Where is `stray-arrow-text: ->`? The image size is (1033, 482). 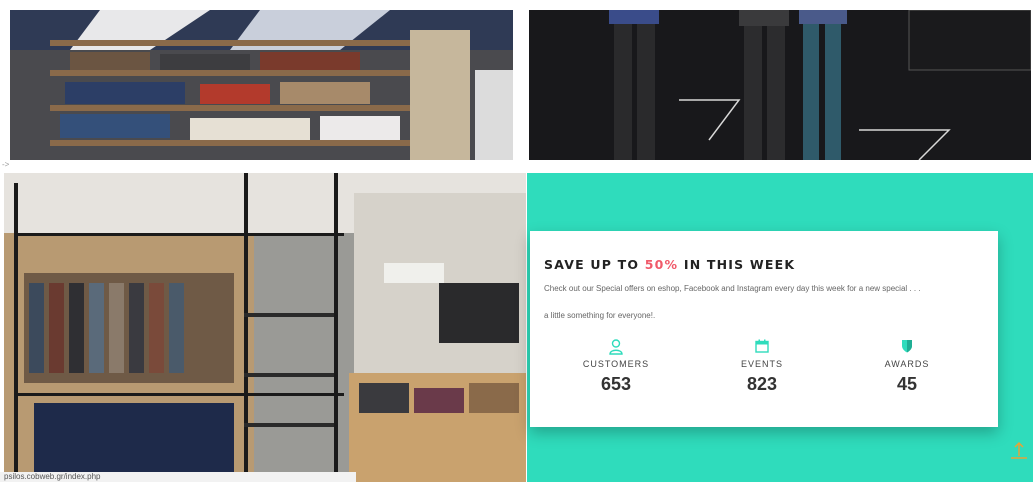 stray-arrow-text: -> is located at coordinates (6, 164).